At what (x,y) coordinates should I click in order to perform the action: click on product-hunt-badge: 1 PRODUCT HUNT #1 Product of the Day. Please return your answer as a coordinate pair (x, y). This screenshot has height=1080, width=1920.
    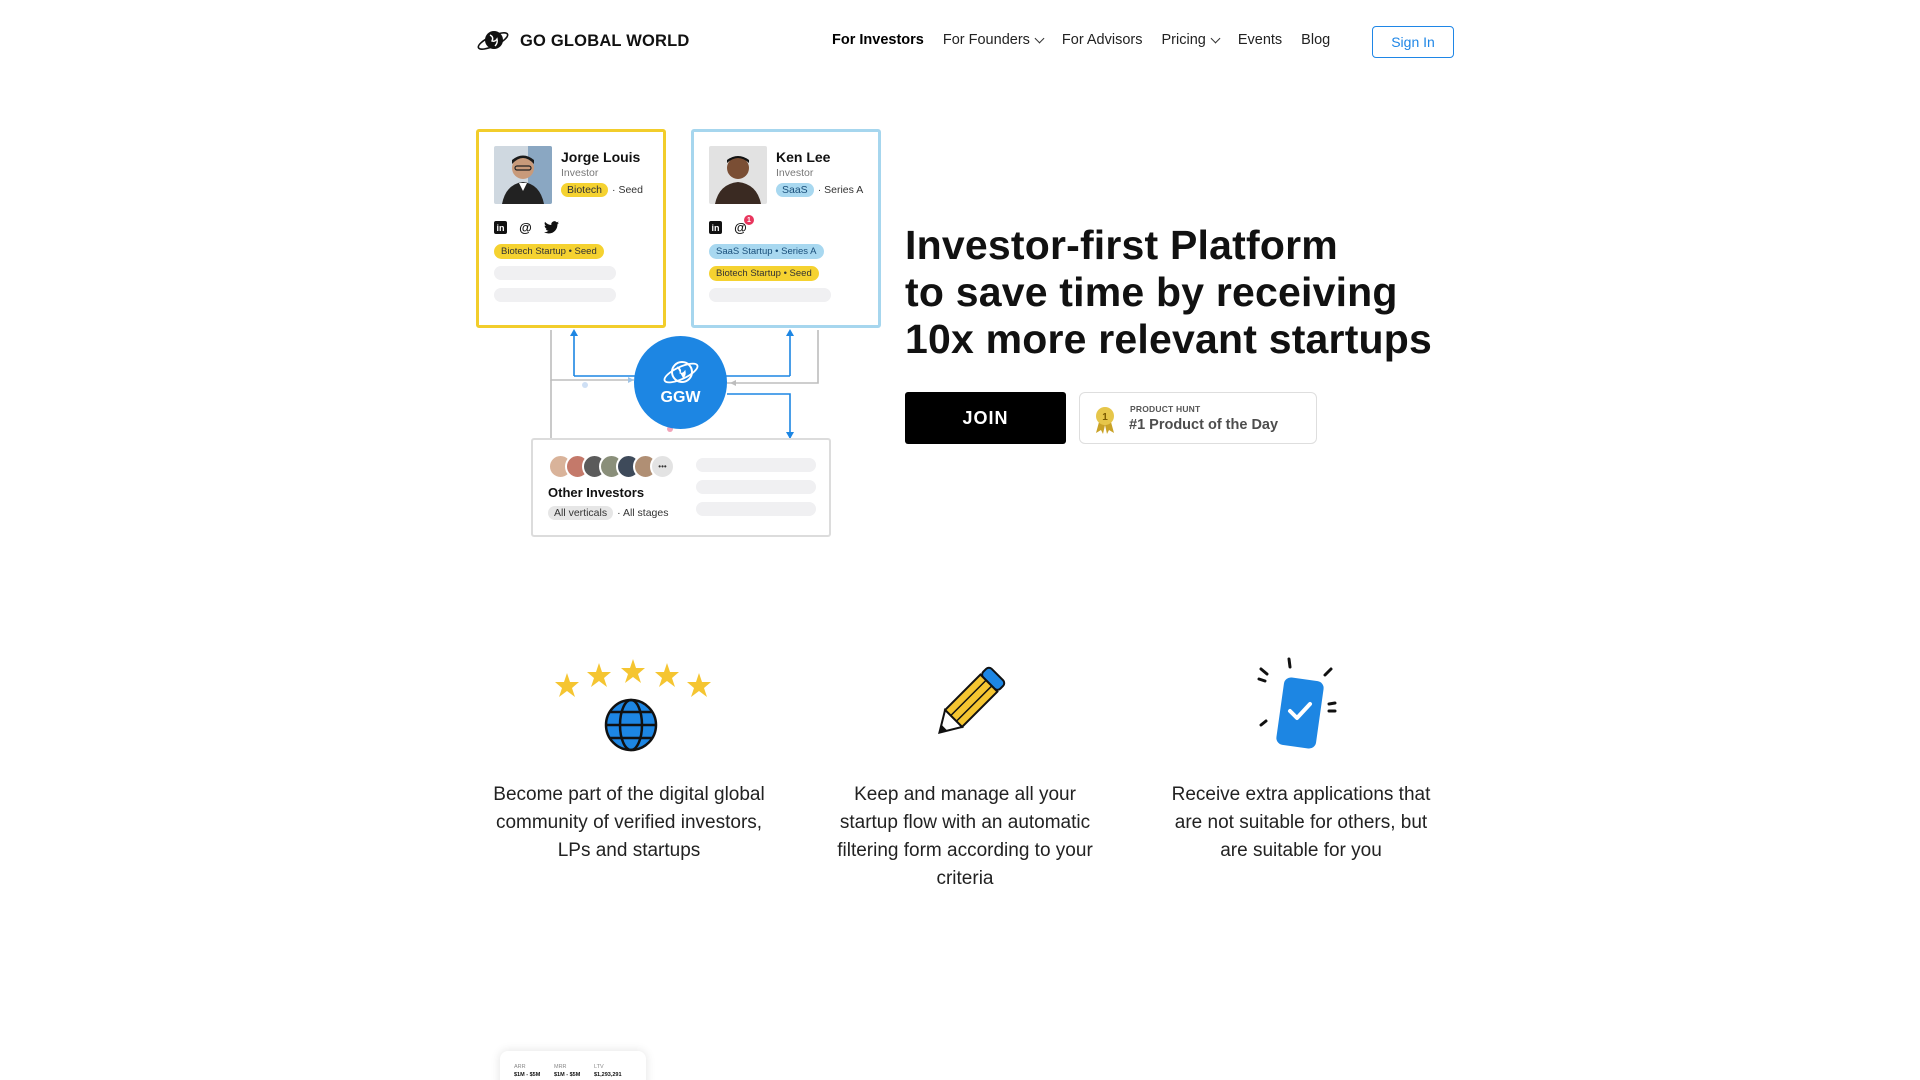
    Looking at the image, I should click on (1198, 418).